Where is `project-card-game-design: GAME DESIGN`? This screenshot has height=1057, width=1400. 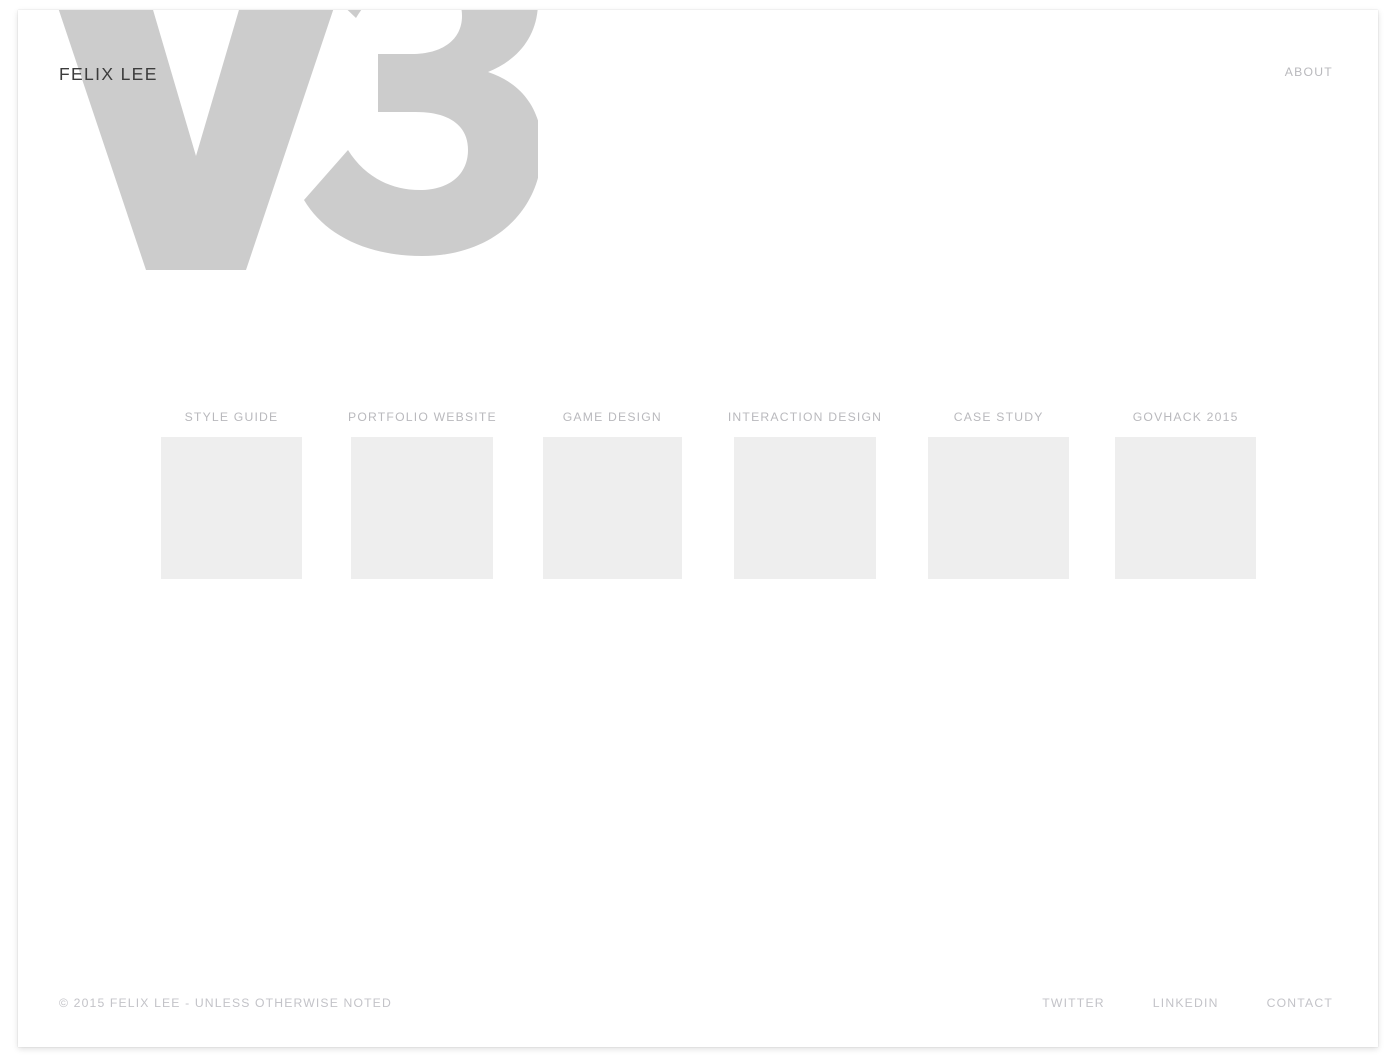 project-card-game-design: GAME DESIGN is located at coordinates (612, 494).